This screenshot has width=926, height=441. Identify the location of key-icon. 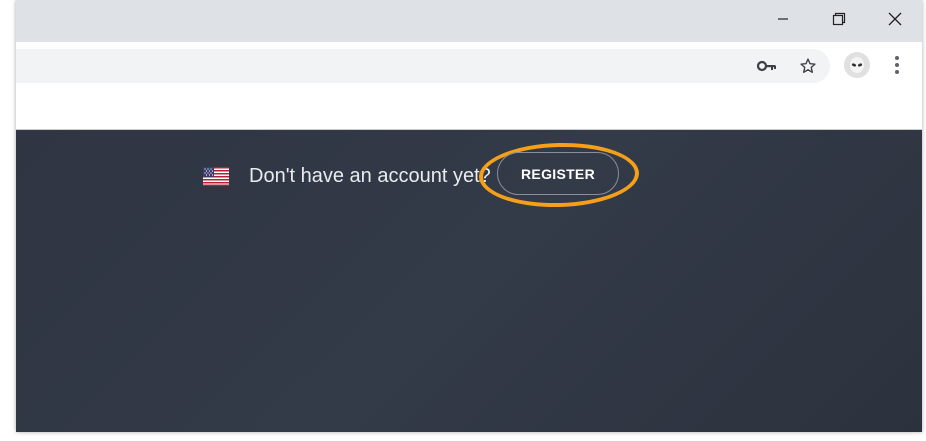
(767, 66).